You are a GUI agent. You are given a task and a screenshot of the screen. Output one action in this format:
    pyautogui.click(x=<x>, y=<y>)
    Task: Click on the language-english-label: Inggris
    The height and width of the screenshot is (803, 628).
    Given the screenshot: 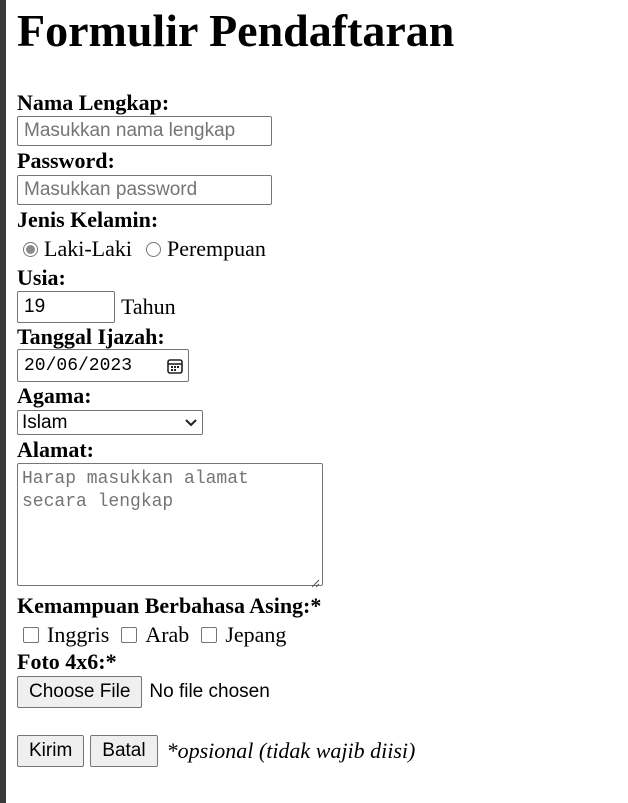 What is the action you would take?
    pyautogui.click(x=78, y=634)
    